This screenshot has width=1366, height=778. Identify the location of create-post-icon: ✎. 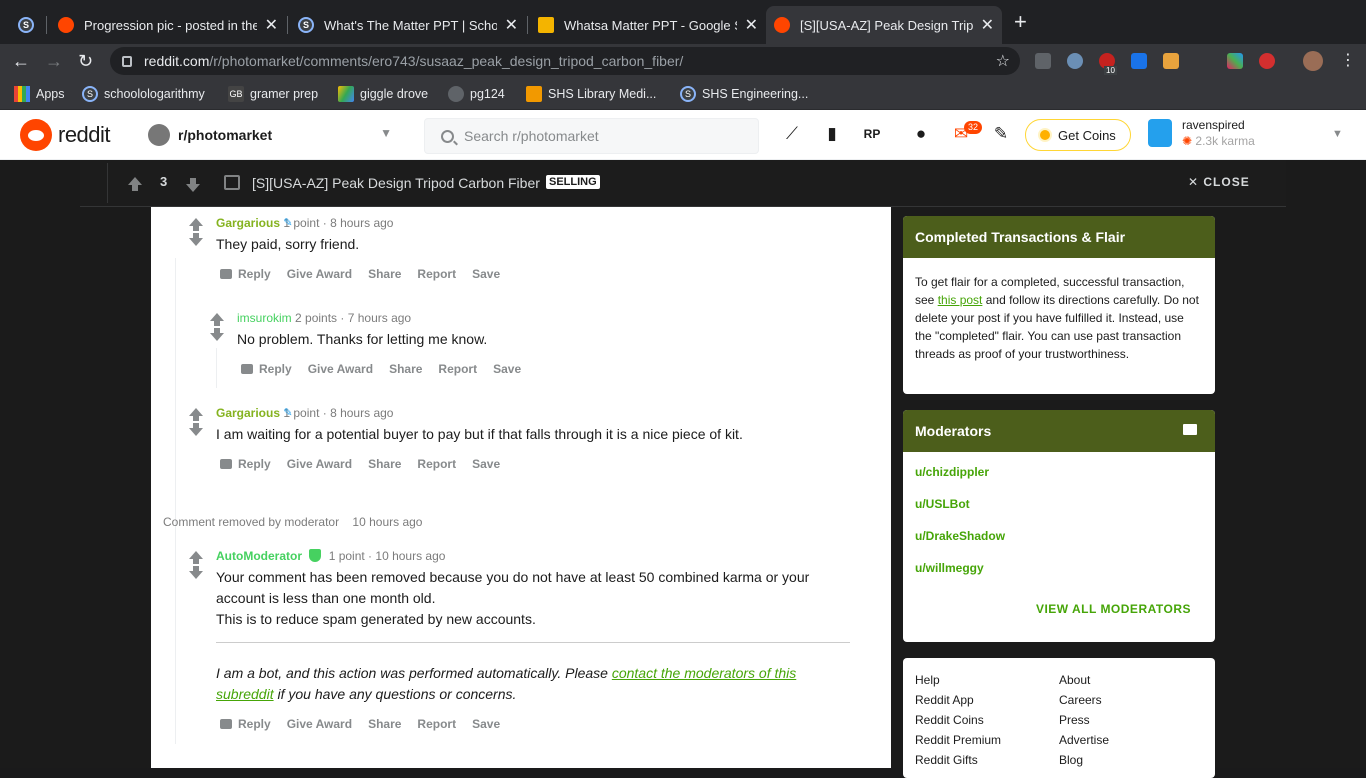
(1001, 134).